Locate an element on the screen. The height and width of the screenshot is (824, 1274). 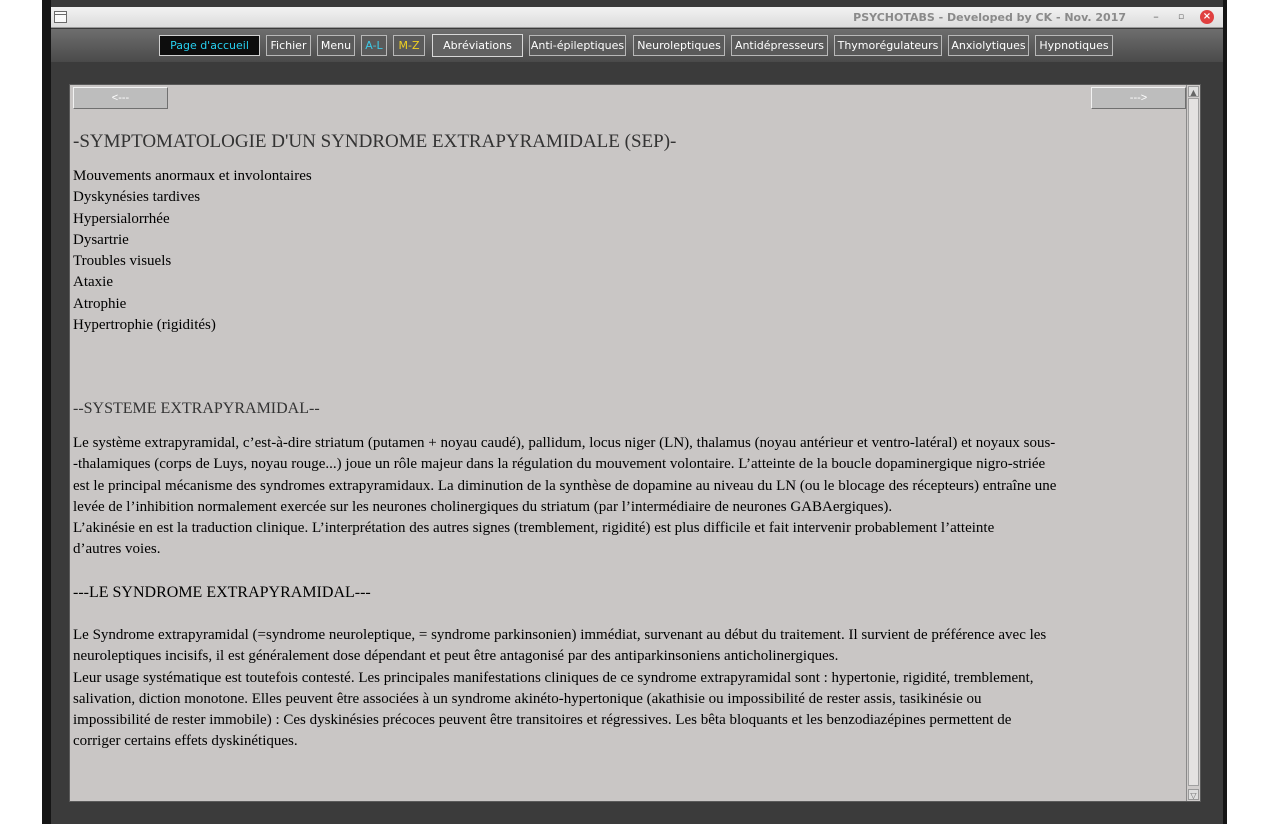
anti-epileptiques-button: Anti-épileptiques is located at coordinates (577, 45).